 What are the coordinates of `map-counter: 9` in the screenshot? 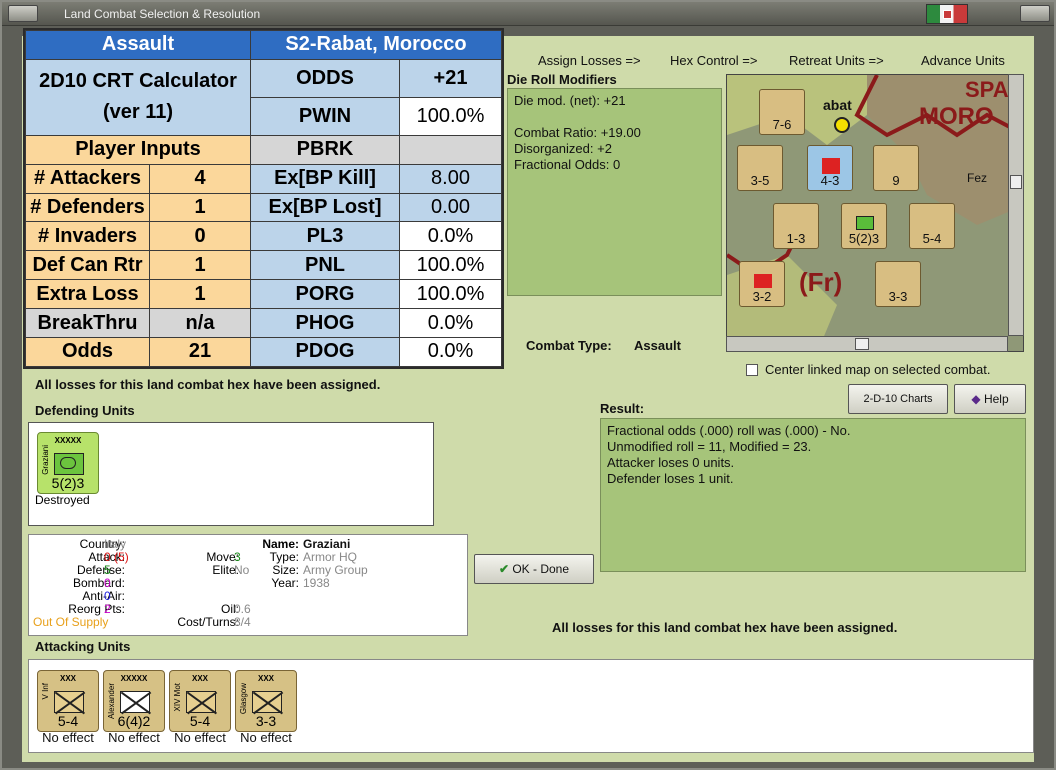 It's located at (896, 168).